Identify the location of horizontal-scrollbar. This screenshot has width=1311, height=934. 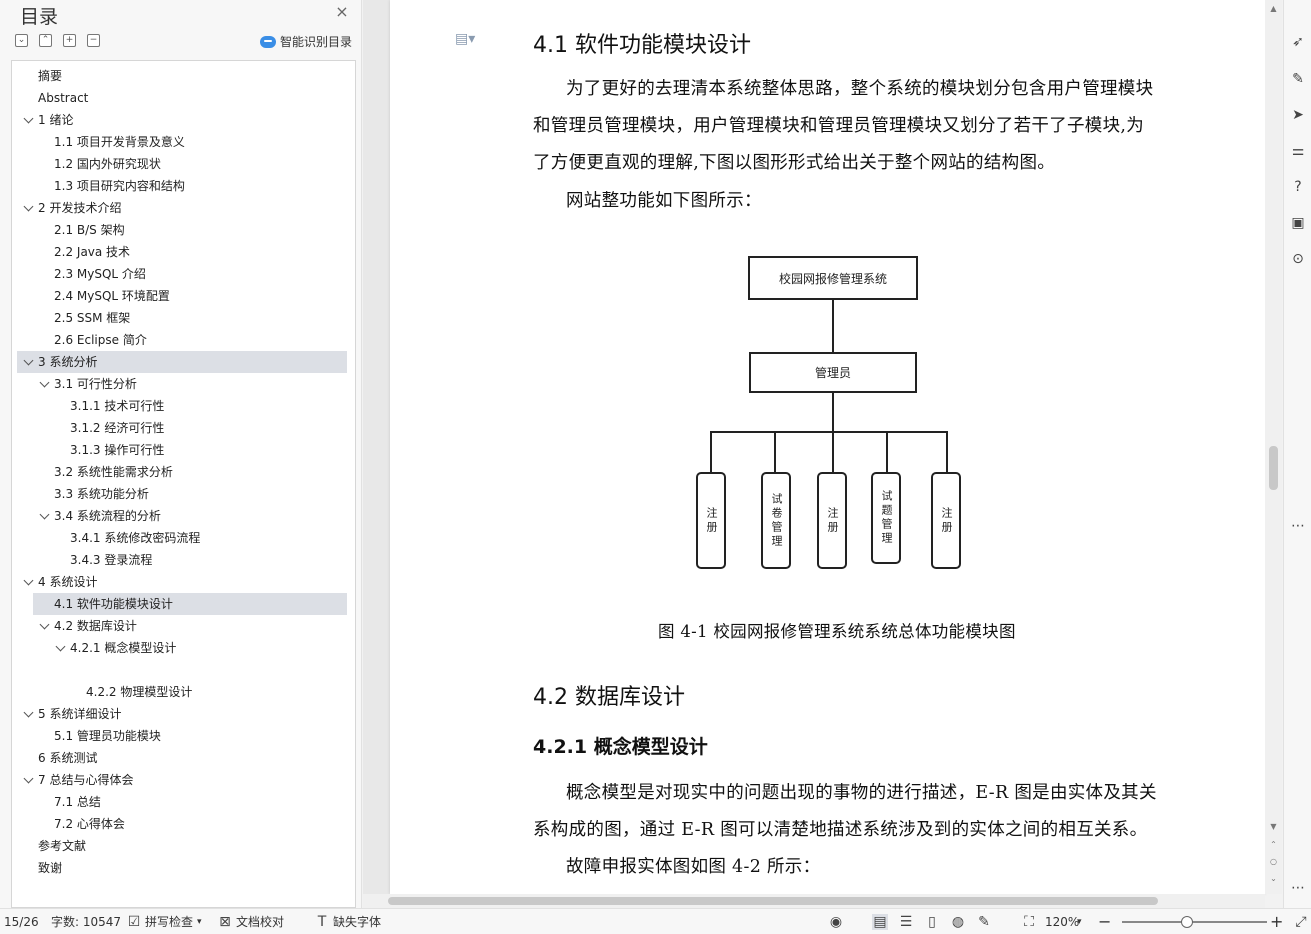
(814, 901).